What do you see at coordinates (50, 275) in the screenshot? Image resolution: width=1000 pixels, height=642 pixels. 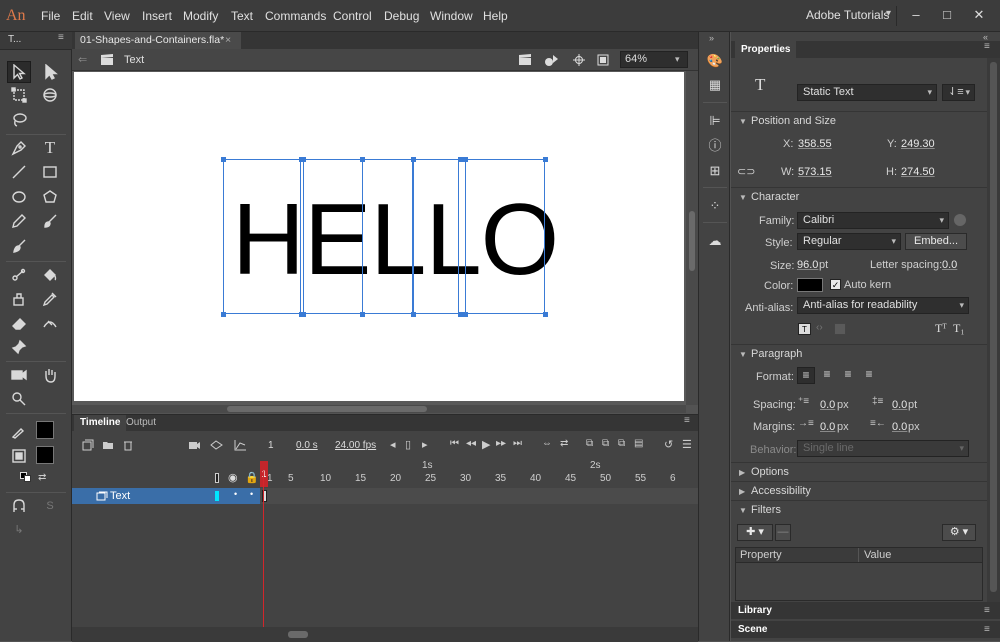 I see `paint-bucket-tool-icon` at bounding box center [50, 275].